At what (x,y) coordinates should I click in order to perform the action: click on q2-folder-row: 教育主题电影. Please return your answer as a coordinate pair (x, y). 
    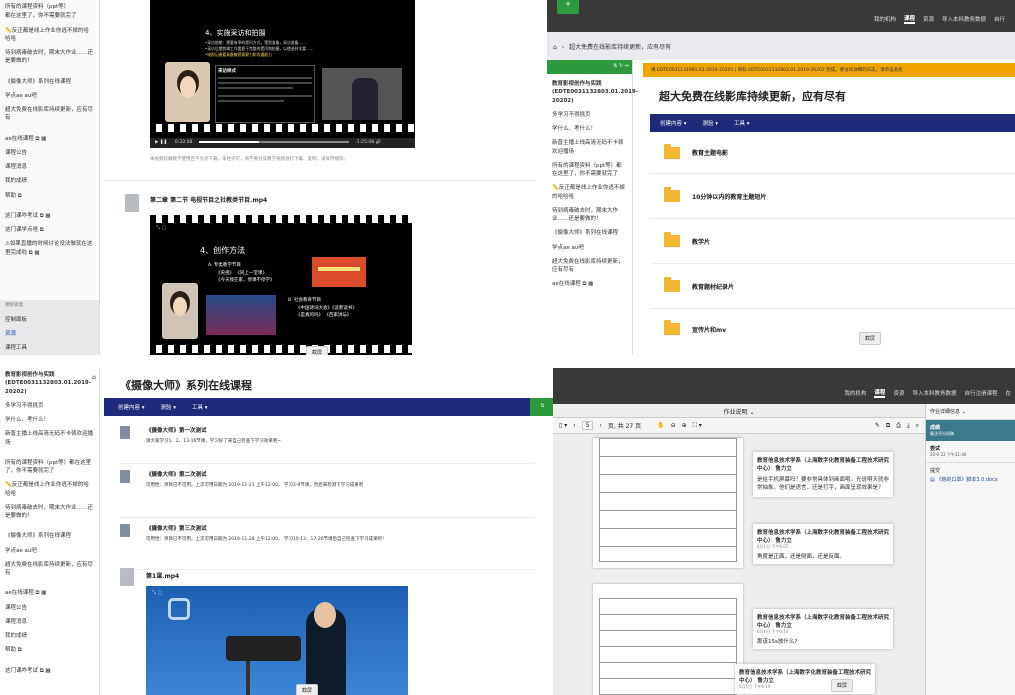
    Looking at the image, I should click on (832, 153).